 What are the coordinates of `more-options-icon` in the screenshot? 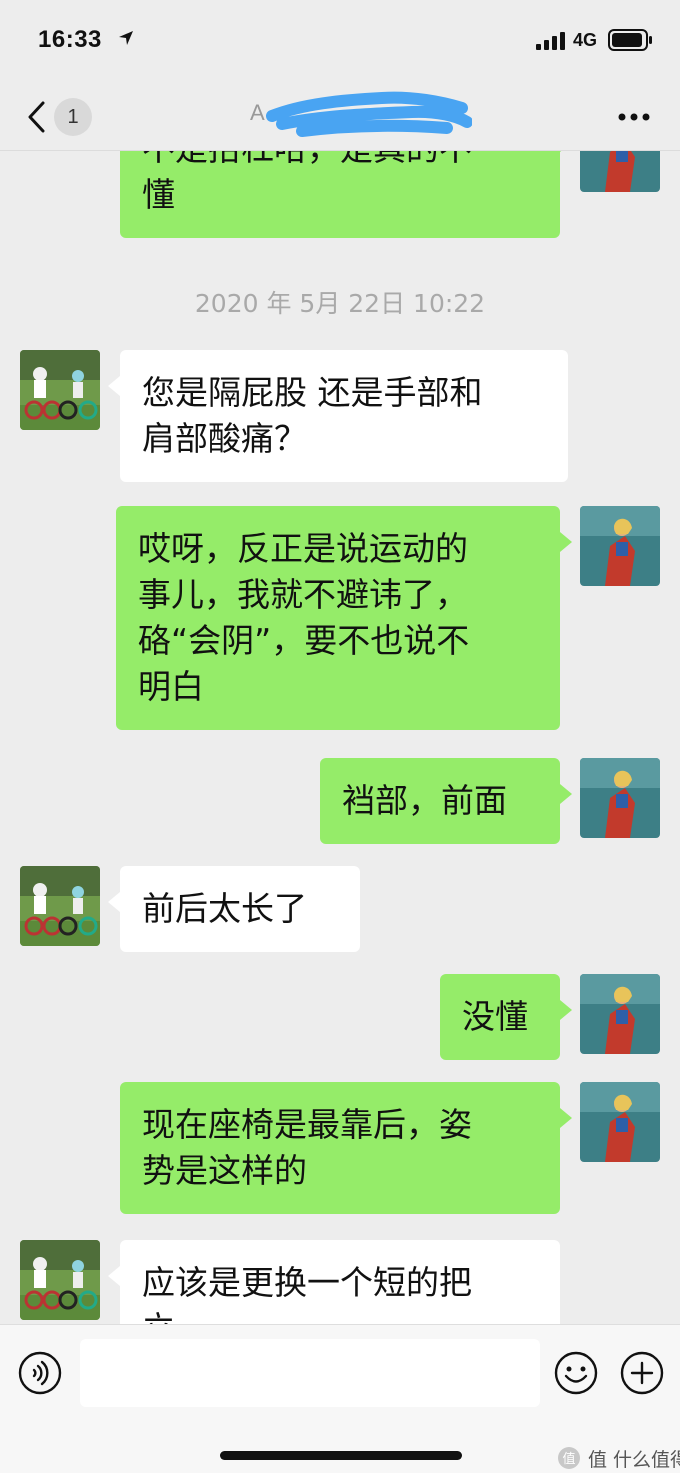 It's located at (634, 117).